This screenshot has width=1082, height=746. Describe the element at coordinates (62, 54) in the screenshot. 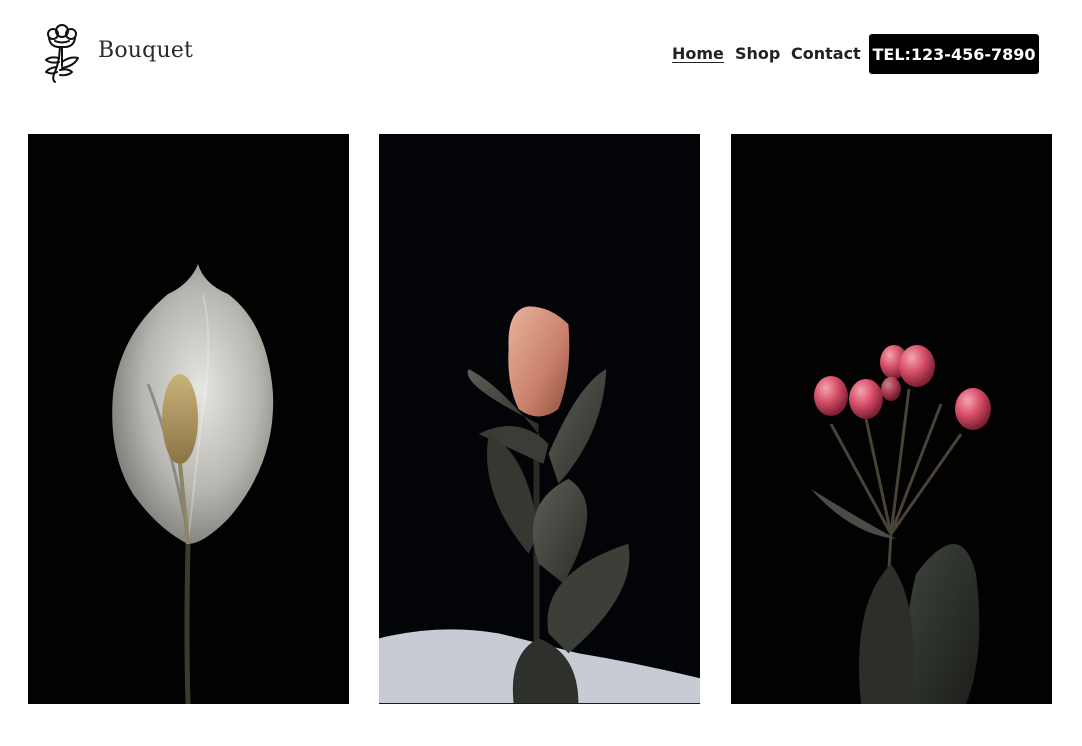

I see `flower-bouquet-icon` at that location.